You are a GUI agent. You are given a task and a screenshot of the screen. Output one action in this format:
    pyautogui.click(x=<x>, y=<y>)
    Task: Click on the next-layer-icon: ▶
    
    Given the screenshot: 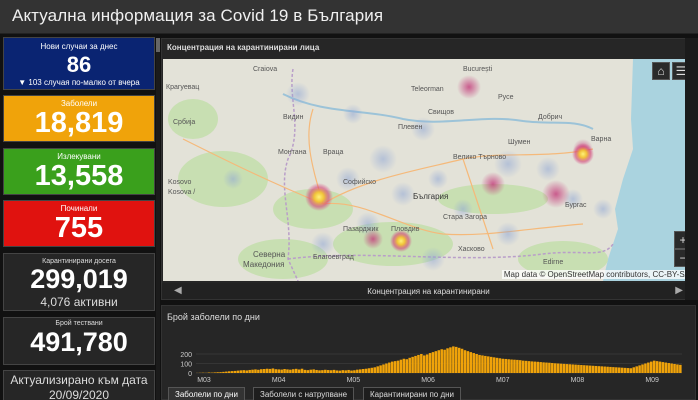 What is the action you would take?
    pyautogui.click(x=679, y=290)
    